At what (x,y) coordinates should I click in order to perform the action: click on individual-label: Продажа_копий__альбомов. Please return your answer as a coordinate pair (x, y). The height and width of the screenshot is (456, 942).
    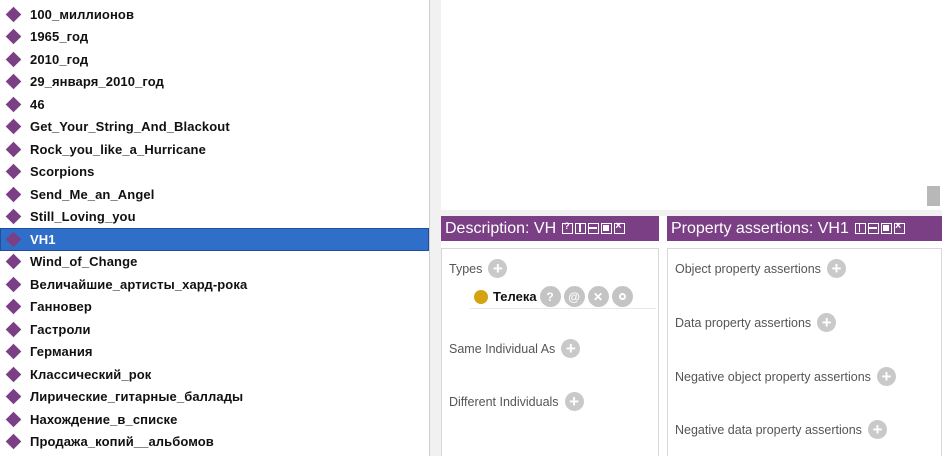
    Looking at the image, I should click on (122, 442).